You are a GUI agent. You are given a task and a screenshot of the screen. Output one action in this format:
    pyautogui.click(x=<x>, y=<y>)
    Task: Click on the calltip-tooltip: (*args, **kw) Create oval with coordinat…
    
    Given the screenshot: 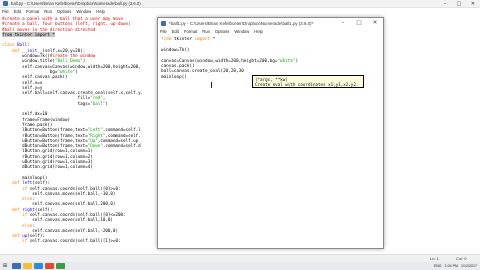 What is the action you would take?
    pyautogui.click(x=308, y=81)
    